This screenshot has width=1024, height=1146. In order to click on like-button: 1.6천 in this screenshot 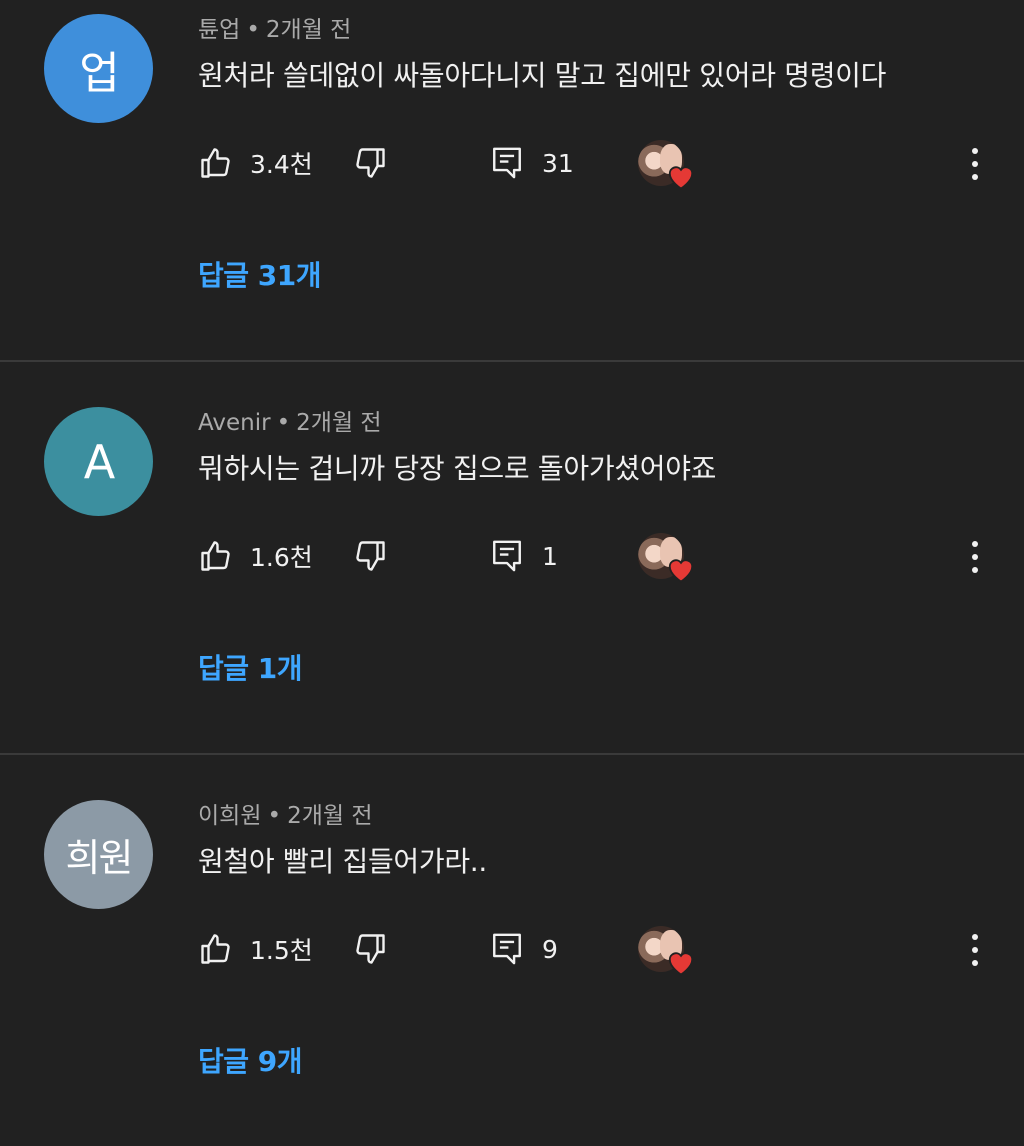, I will do `click(255, 556)`.